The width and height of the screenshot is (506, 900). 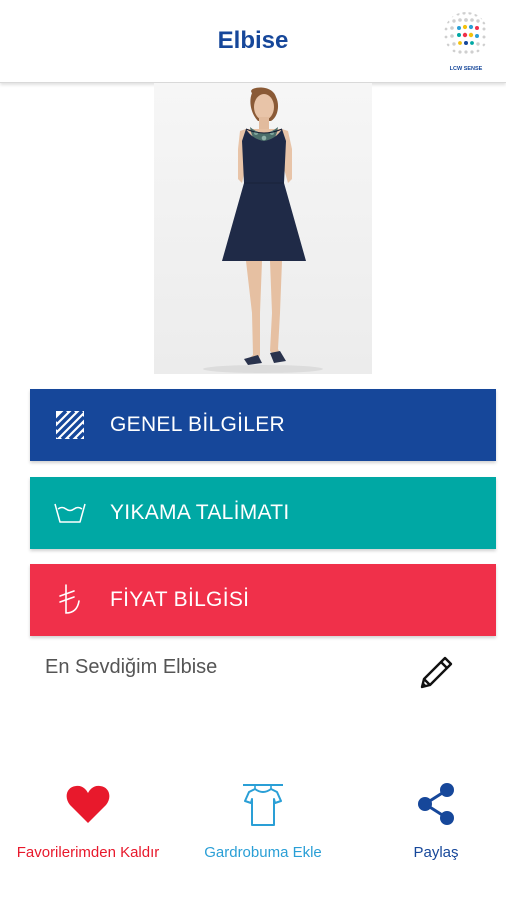 I want to click on app-header: Elbise LCW SENSE, so click(x=253, y=41).